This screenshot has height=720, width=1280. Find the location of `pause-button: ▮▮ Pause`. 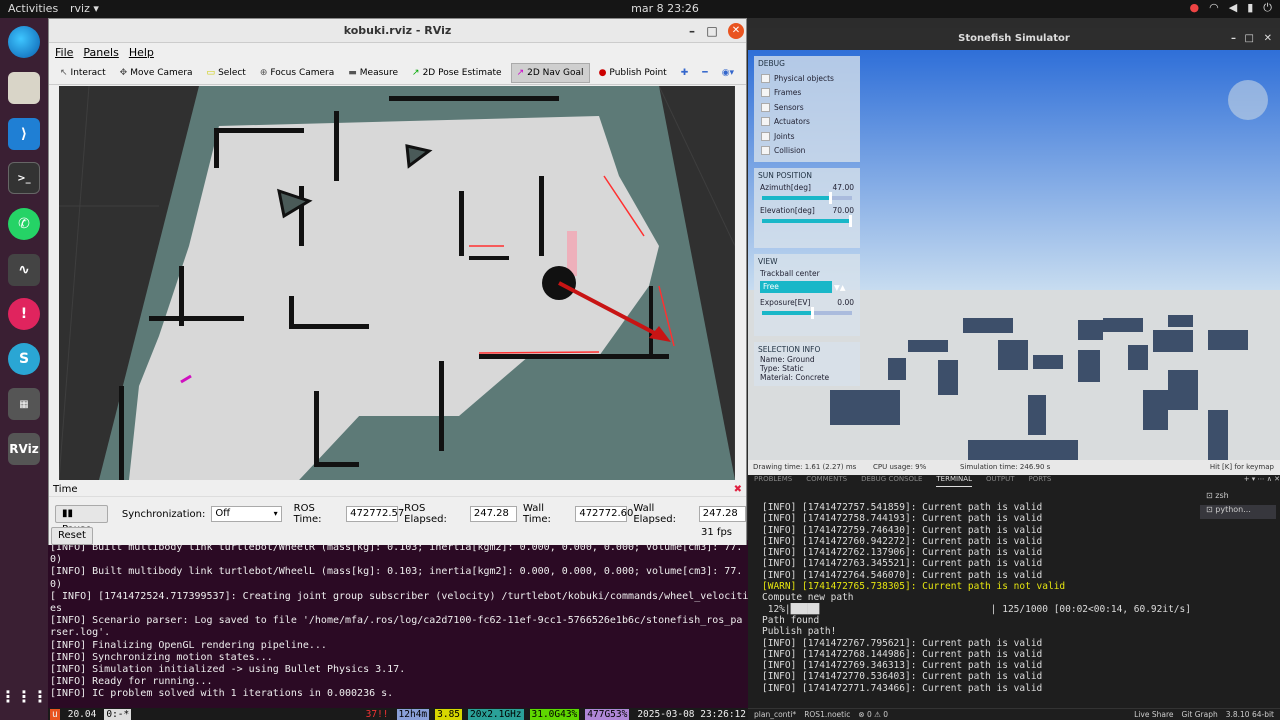

pause-button: ▮▮ Pause is located at coordinates (81, 520).